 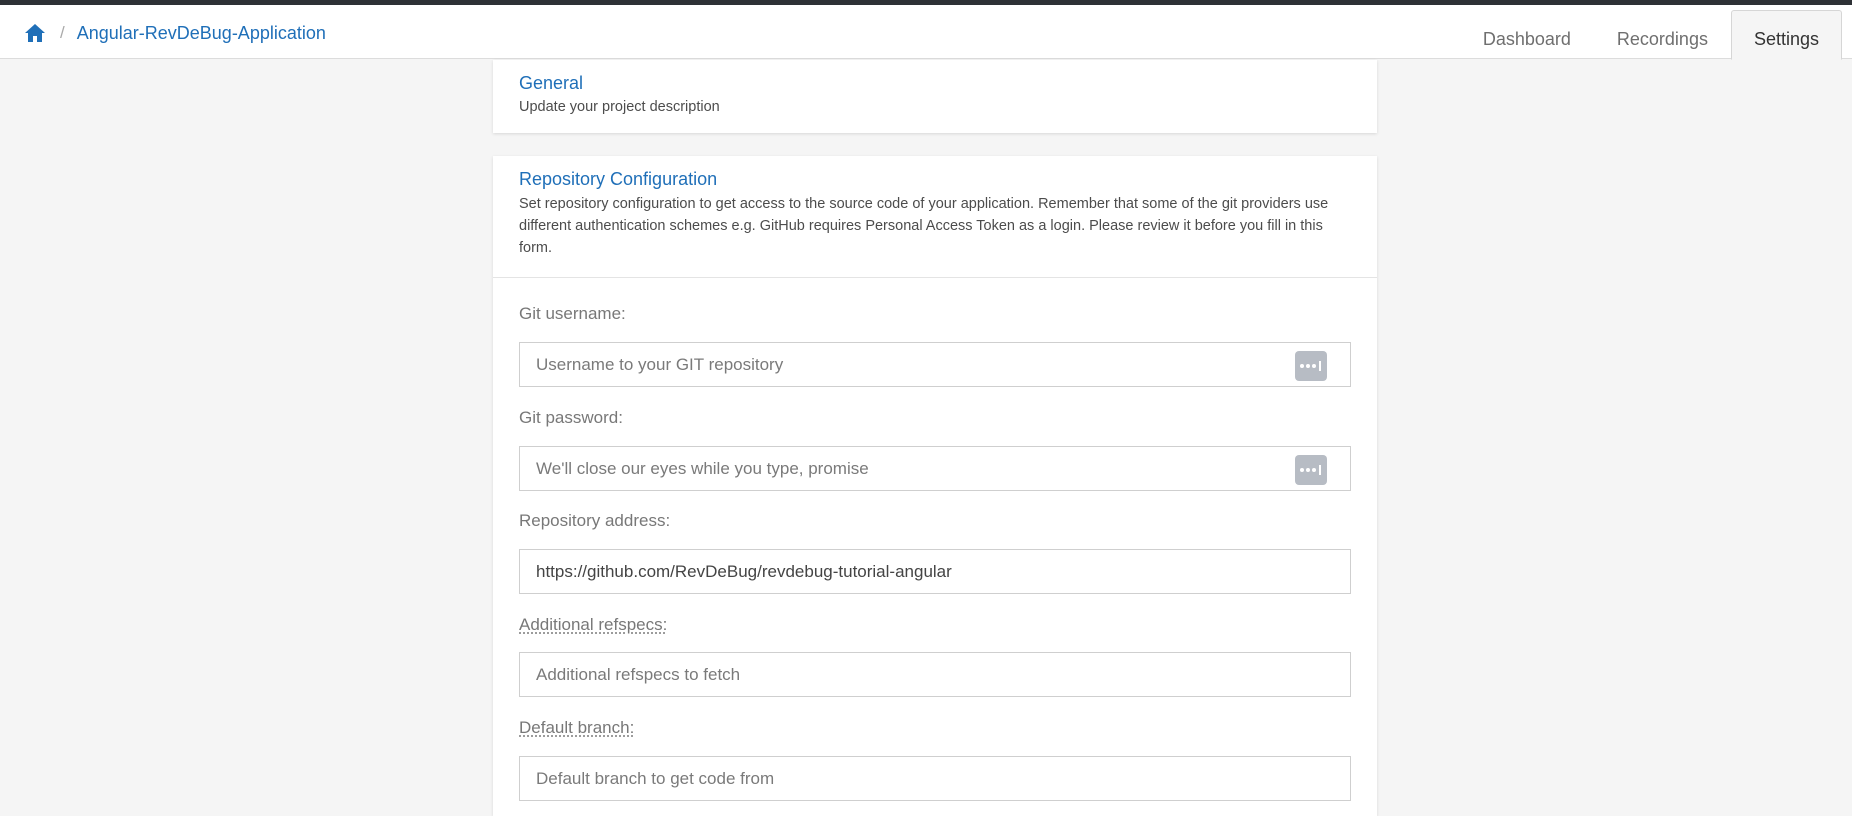 What do you see at coordinates (577, 727) in the screenshot?
I see `default-branch-label: Default branch:` at bounding box center [577, 727].